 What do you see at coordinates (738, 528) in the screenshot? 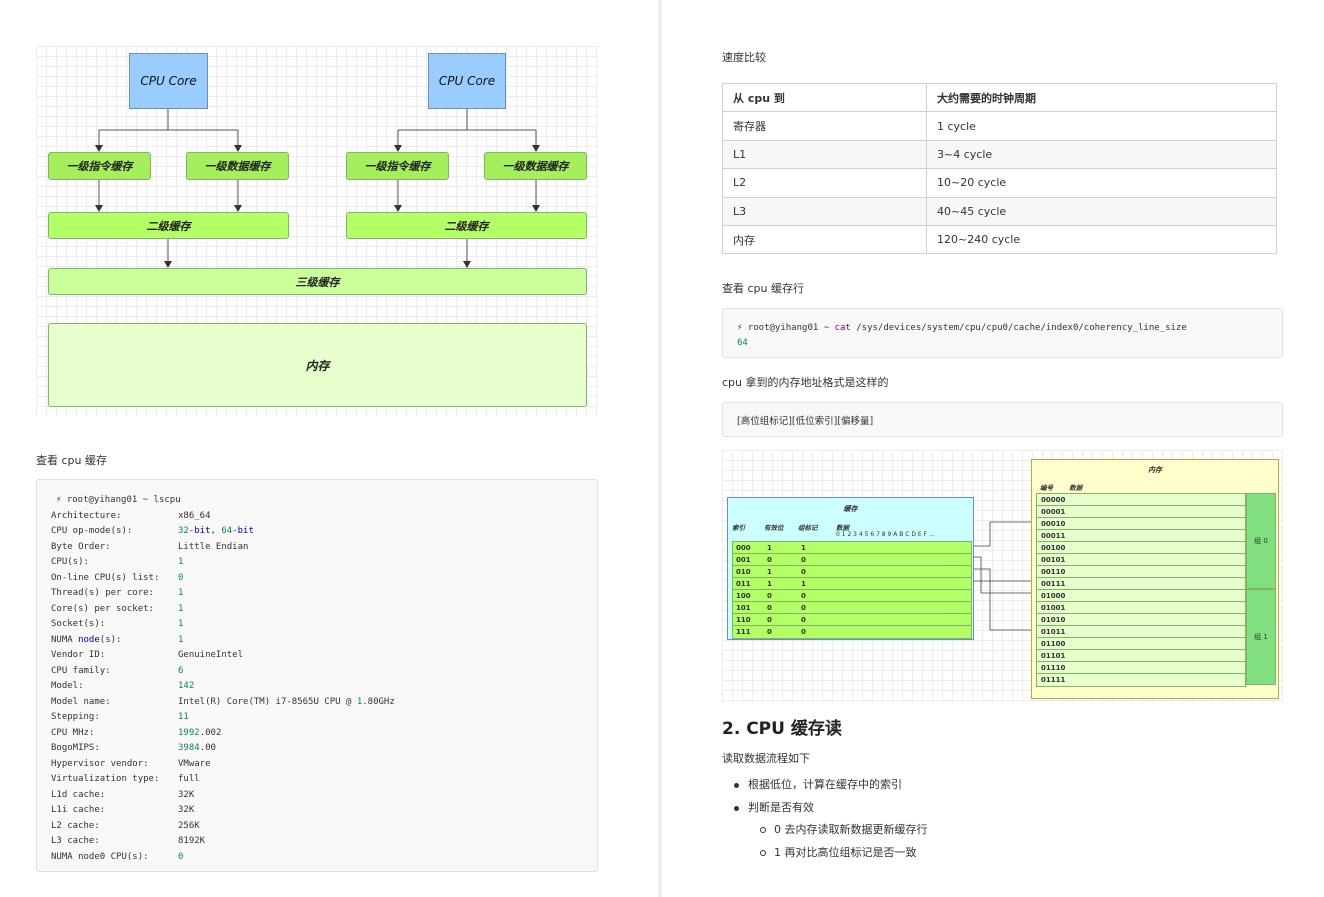
I see `col-index: 索引` at bounding box center [738, 528].